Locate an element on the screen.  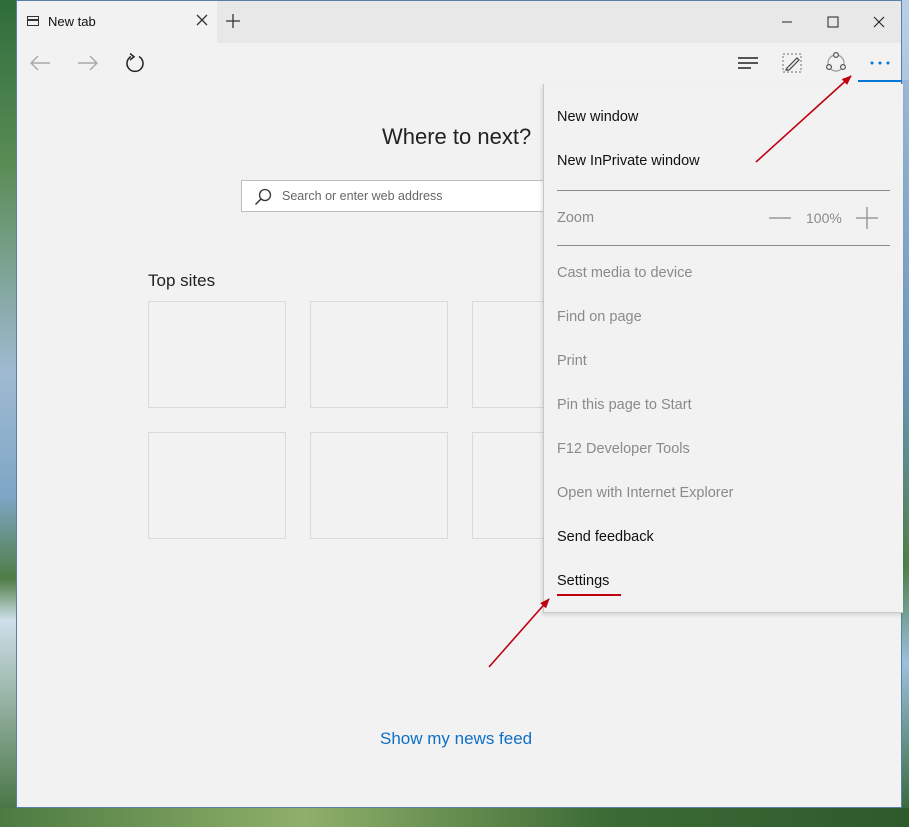
hub-button is located at coordinates (748, 63).